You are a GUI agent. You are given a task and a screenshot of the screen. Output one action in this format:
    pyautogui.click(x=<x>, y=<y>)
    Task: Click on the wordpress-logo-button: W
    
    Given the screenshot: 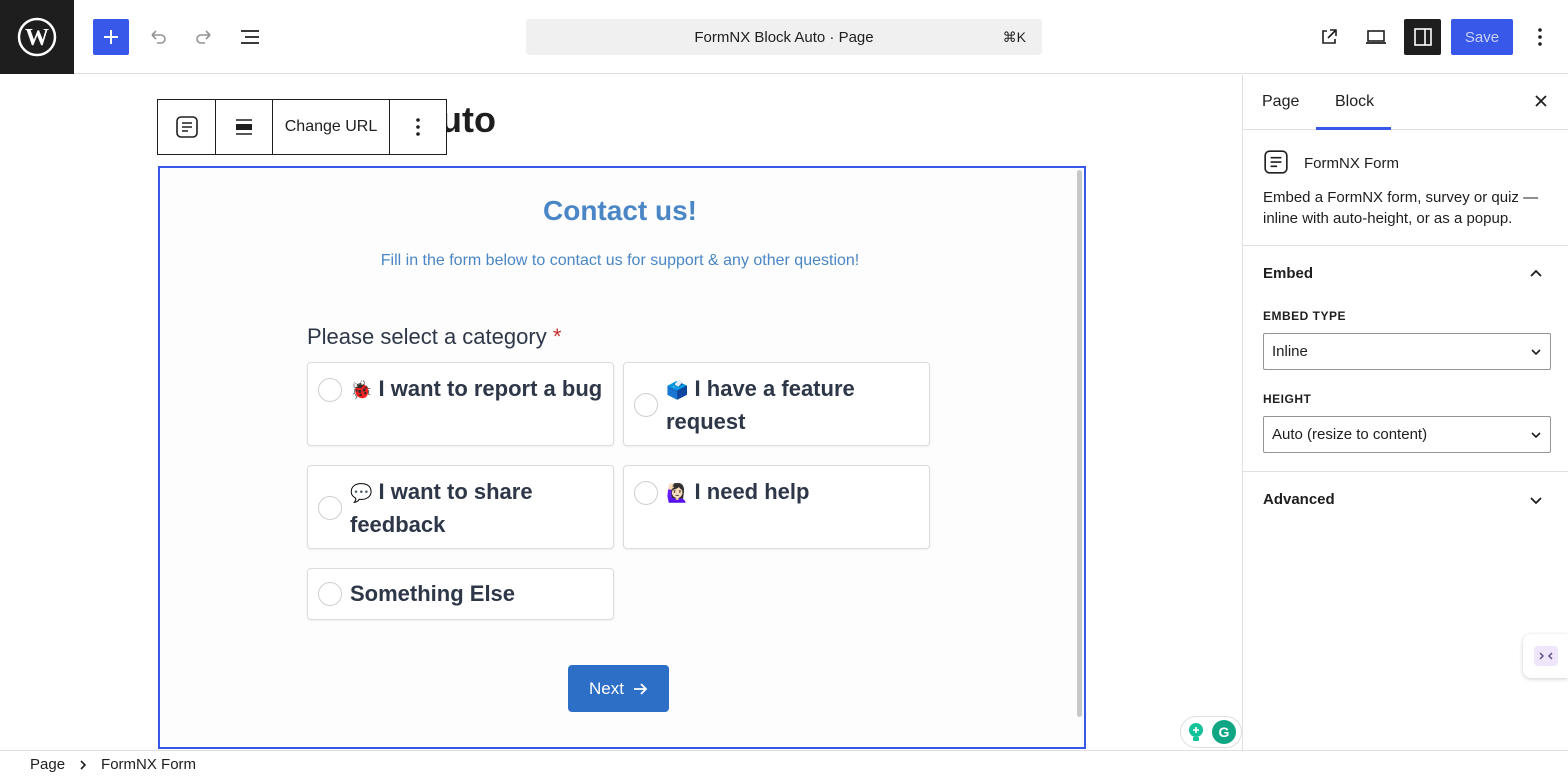 What is the action you would take?
    pyautogui.click(x=37, y=37)
    